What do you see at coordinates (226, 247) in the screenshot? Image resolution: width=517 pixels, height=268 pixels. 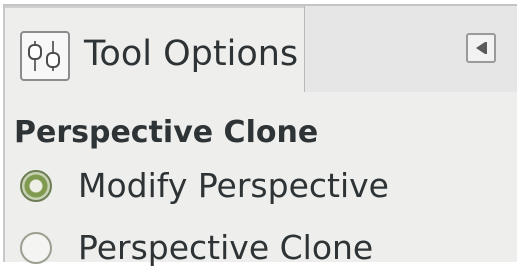 I see `radio-label-perspective-clone: Perspective Clone` at bounding box center [226, 247].